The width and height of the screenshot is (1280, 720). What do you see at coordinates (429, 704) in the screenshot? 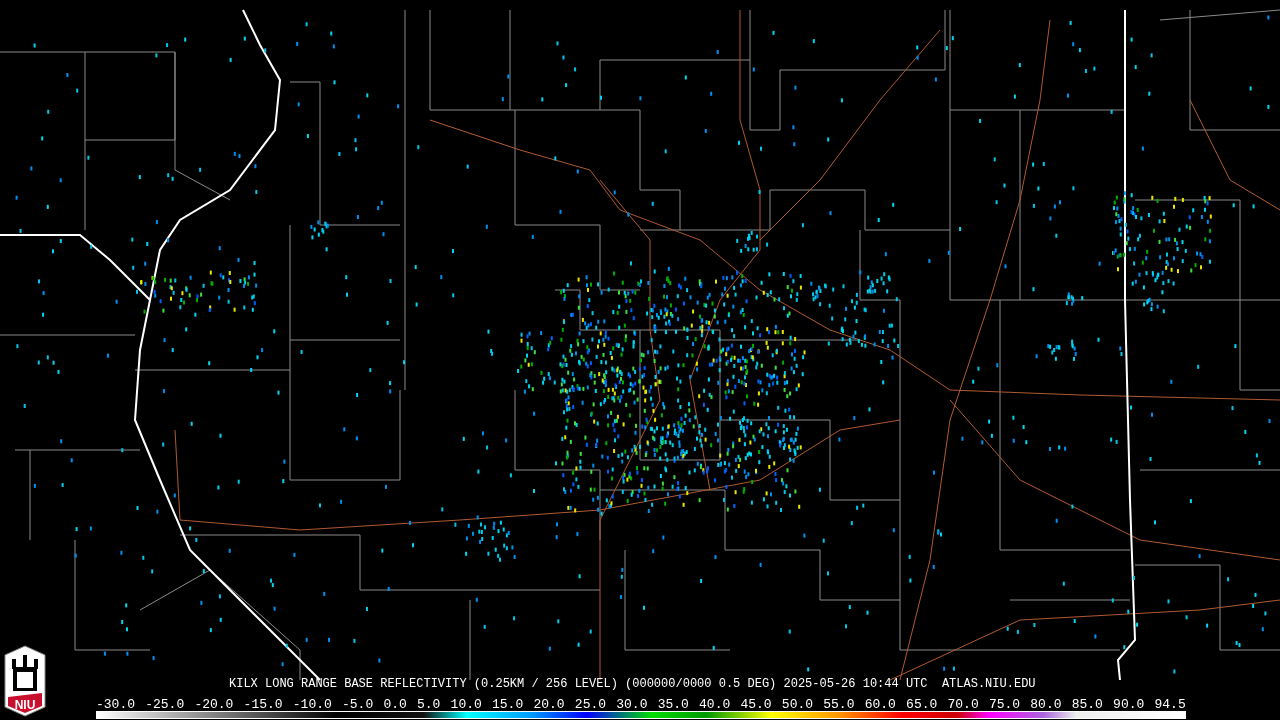
I see `scale-label: 5.0` at bounding box center [429, 704].